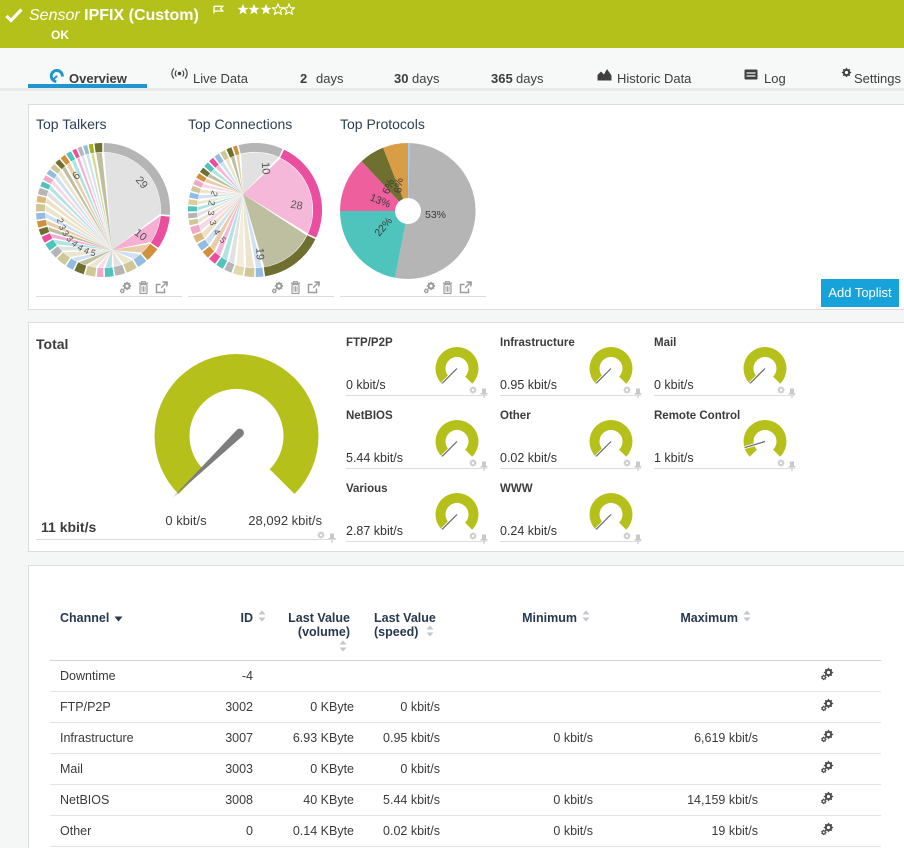 This screenshot has height=848, width=904. What do you see at coordinates (435, 215) in the screenshot?
I see `svg-text: 53%` at bounding box center [435, 215].